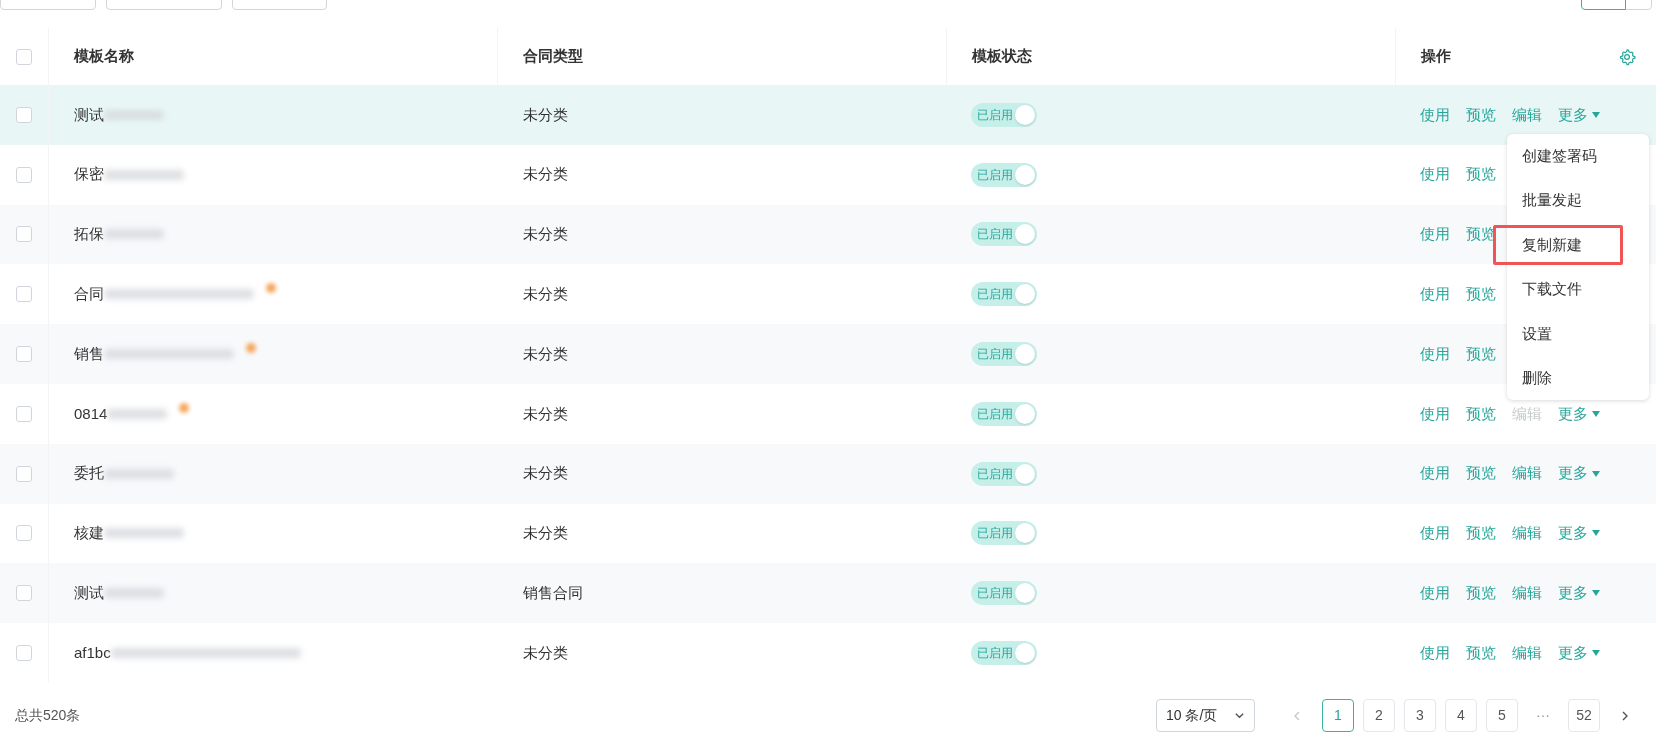 This screenshot has width=1656, height=752. What do you see at coordinates (553, 56) in the screenshot?
I see `column-header: 合同类型` at bounding box center [553, 56].